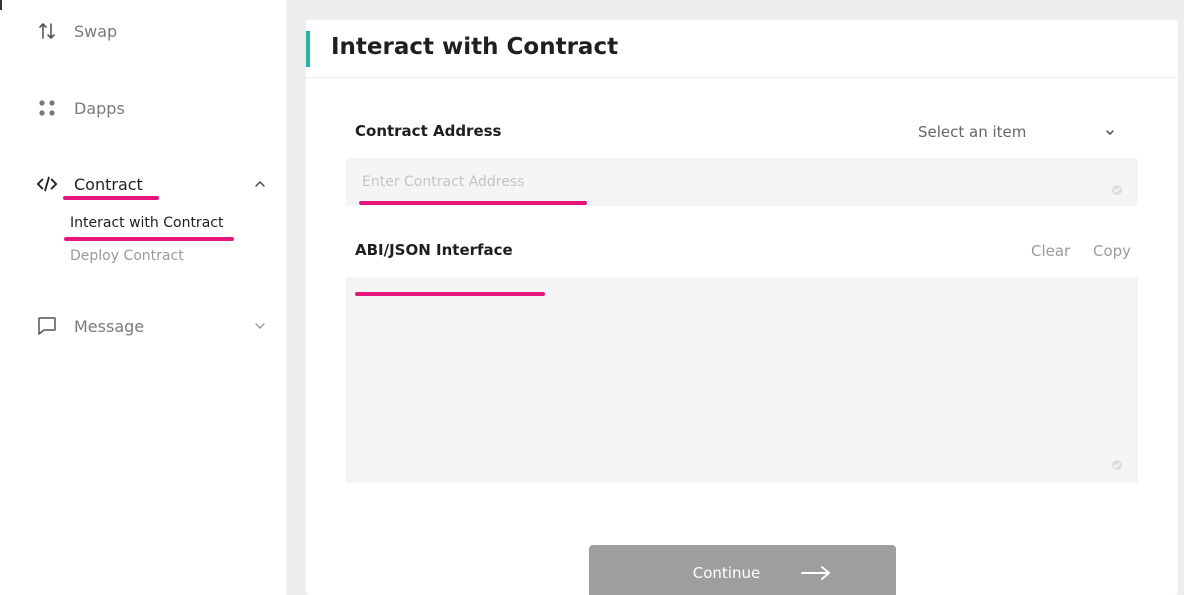 This screenshot has height=595, width=1184. Describe the element at coordinates (152, 326) in the screenshot. I see `sidebar-item-message: Message` at that location.